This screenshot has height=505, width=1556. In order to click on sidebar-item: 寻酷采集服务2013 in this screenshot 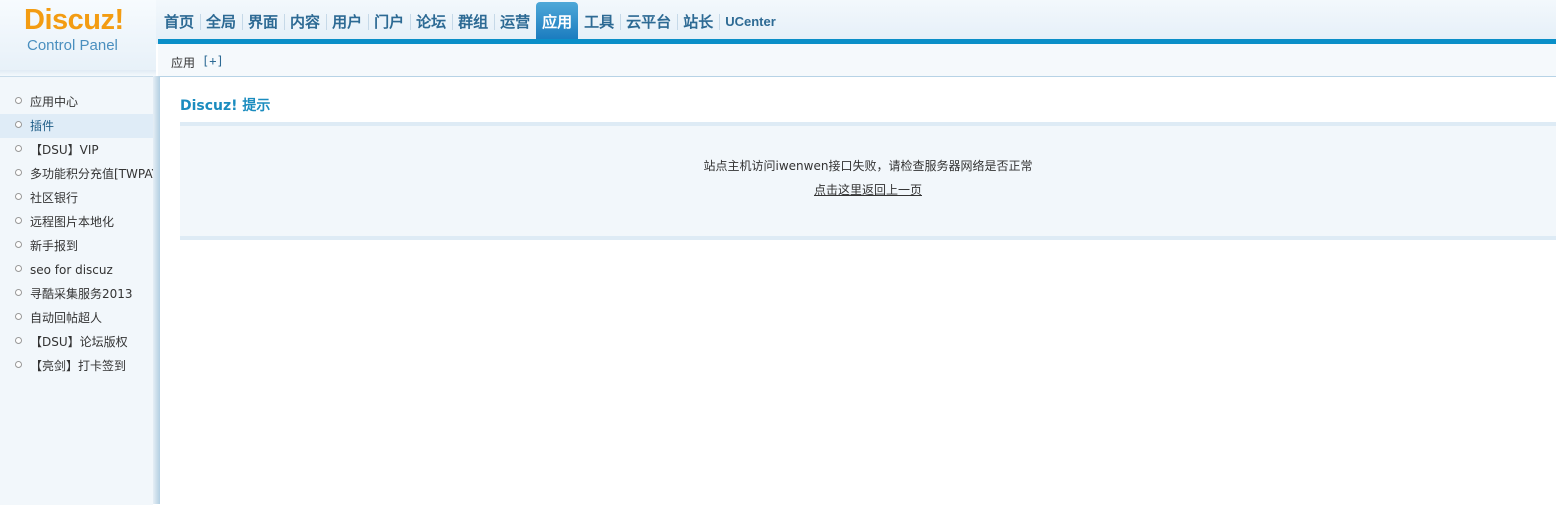, I will do `click(76, 294)`.